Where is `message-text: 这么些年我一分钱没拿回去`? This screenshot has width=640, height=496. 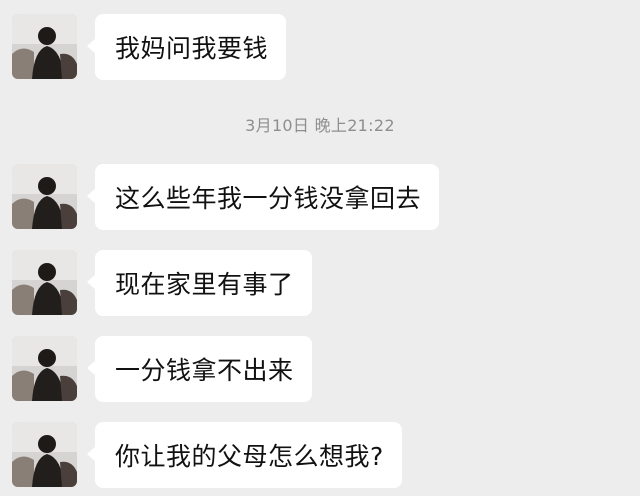 message-text: 这么些年我一分钱没拿回去 is located at coordinates (267, 197).